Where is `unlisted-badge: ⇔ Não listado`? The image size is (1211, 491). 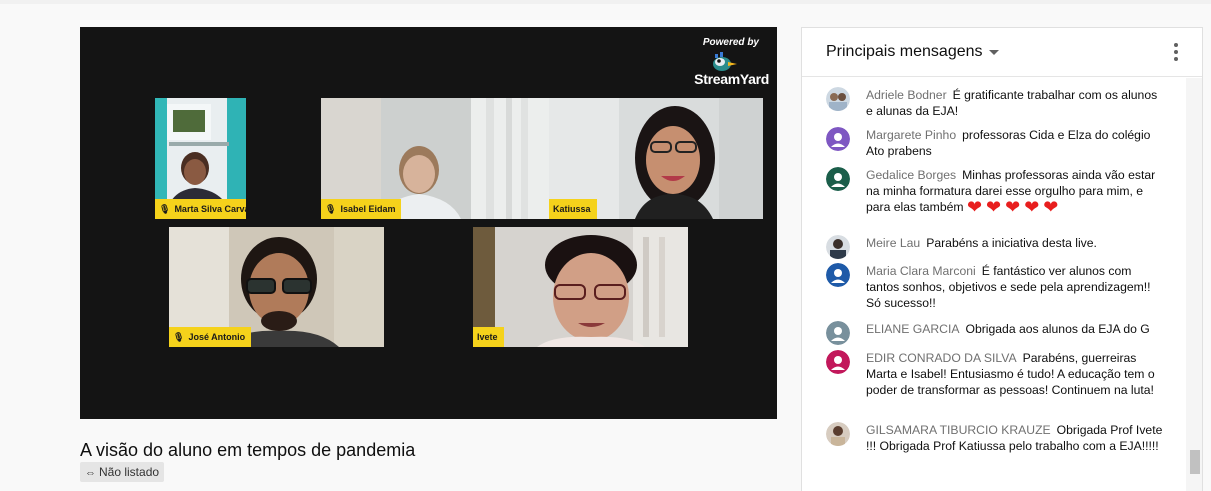 unlisted-badge: ⇔ Não listado is located at coordinates (122, 472).